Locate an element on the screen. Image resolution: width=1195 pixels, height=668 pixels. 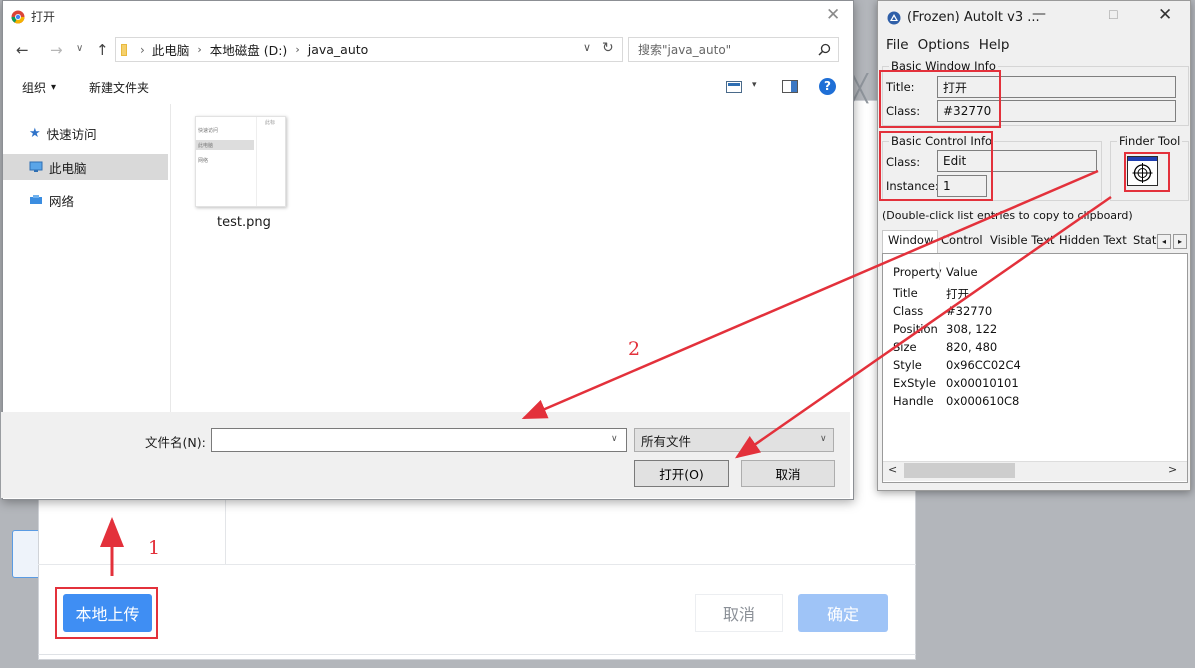
list-row-value: 打开 is located at coordinates (957, 294).